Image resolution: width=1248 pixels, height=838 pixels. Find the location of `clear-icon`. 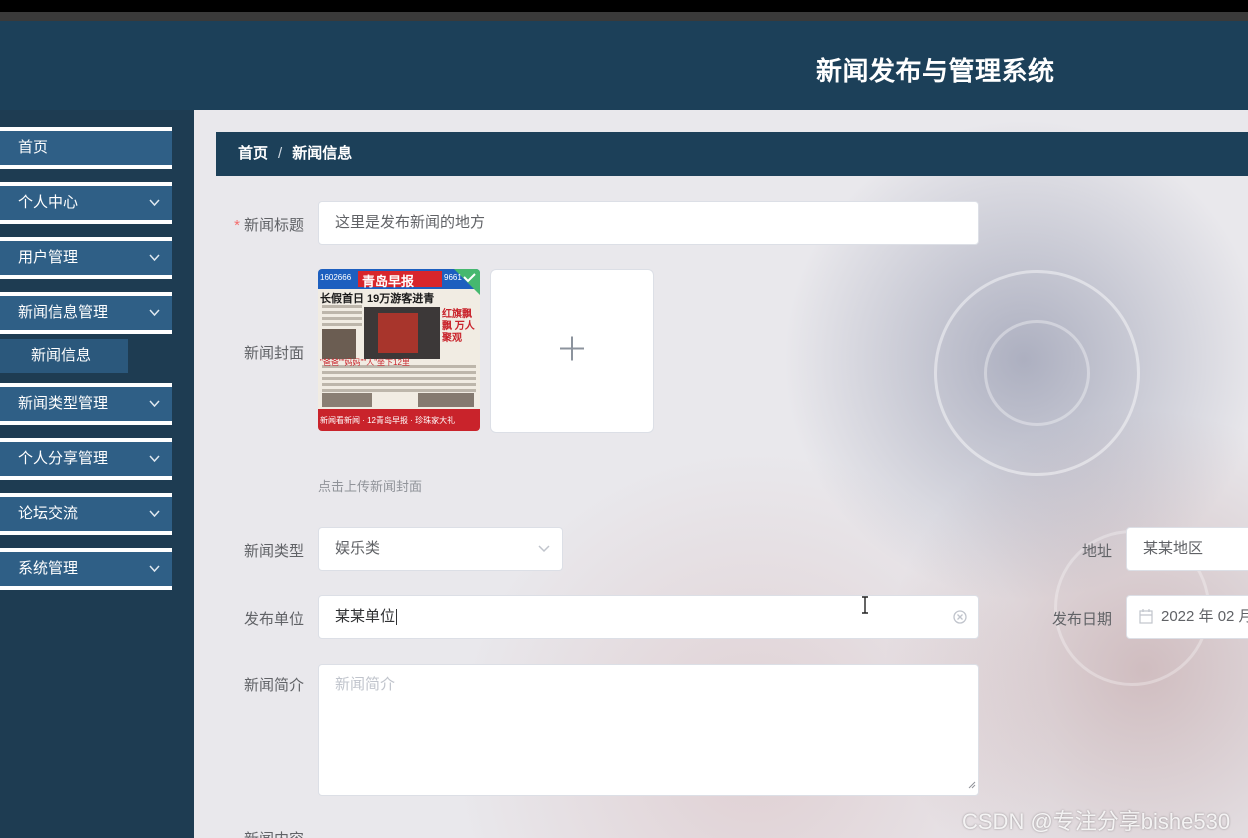

clear-icon is located at coordinates (960, 617).